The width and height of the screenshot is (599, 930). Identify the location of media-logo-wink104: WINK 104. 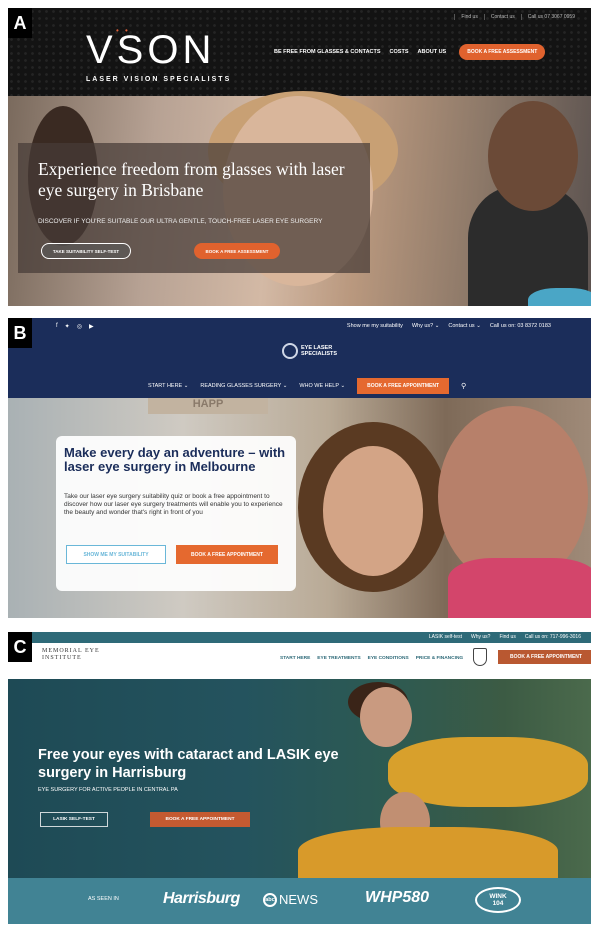
(498, 900).